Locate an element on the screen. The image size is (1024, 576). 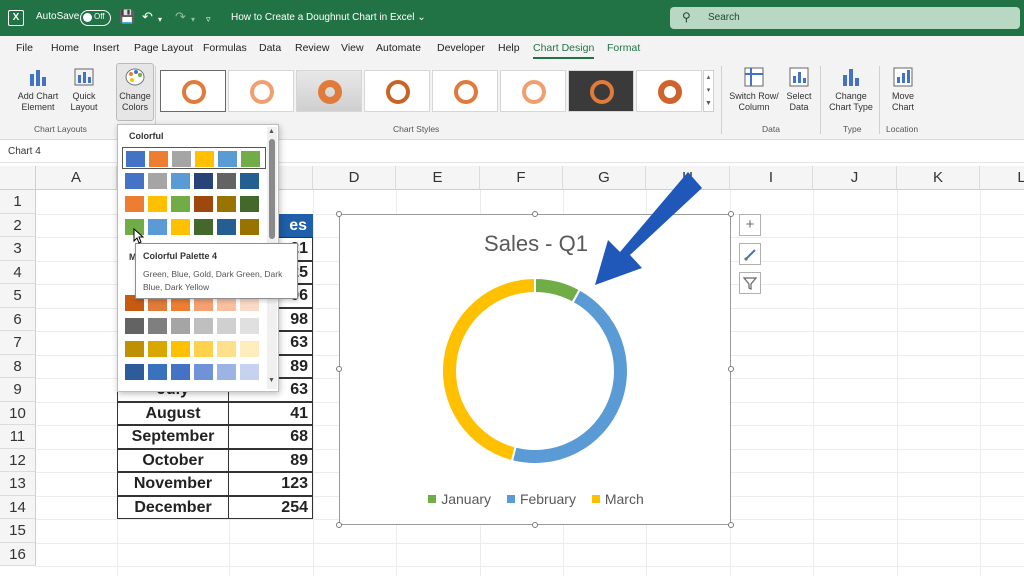
tab-page-layout: Page Layout is located at coordinates (163, 48).